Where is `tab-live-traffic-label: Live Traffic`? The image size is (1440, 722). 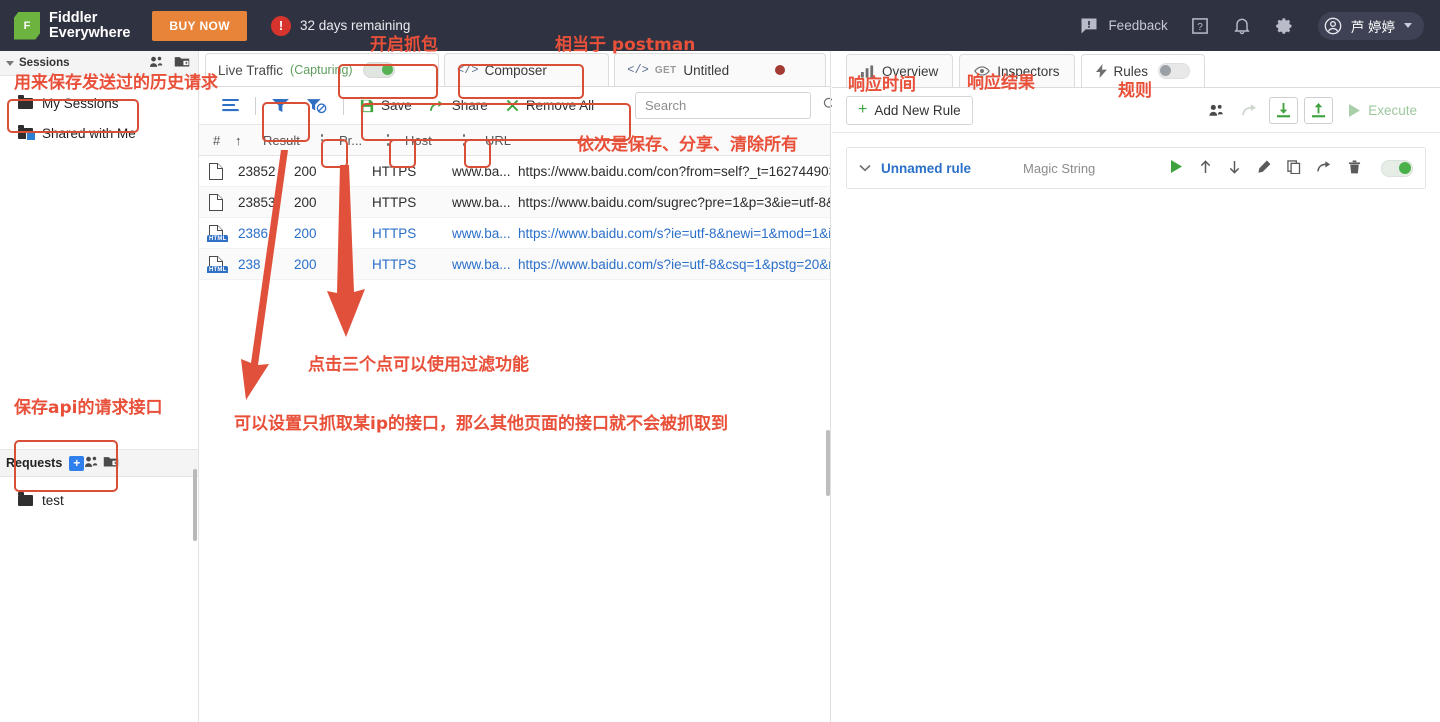
tab-live-traffic-label: Live Traffic is located at coordinates (251, 70).